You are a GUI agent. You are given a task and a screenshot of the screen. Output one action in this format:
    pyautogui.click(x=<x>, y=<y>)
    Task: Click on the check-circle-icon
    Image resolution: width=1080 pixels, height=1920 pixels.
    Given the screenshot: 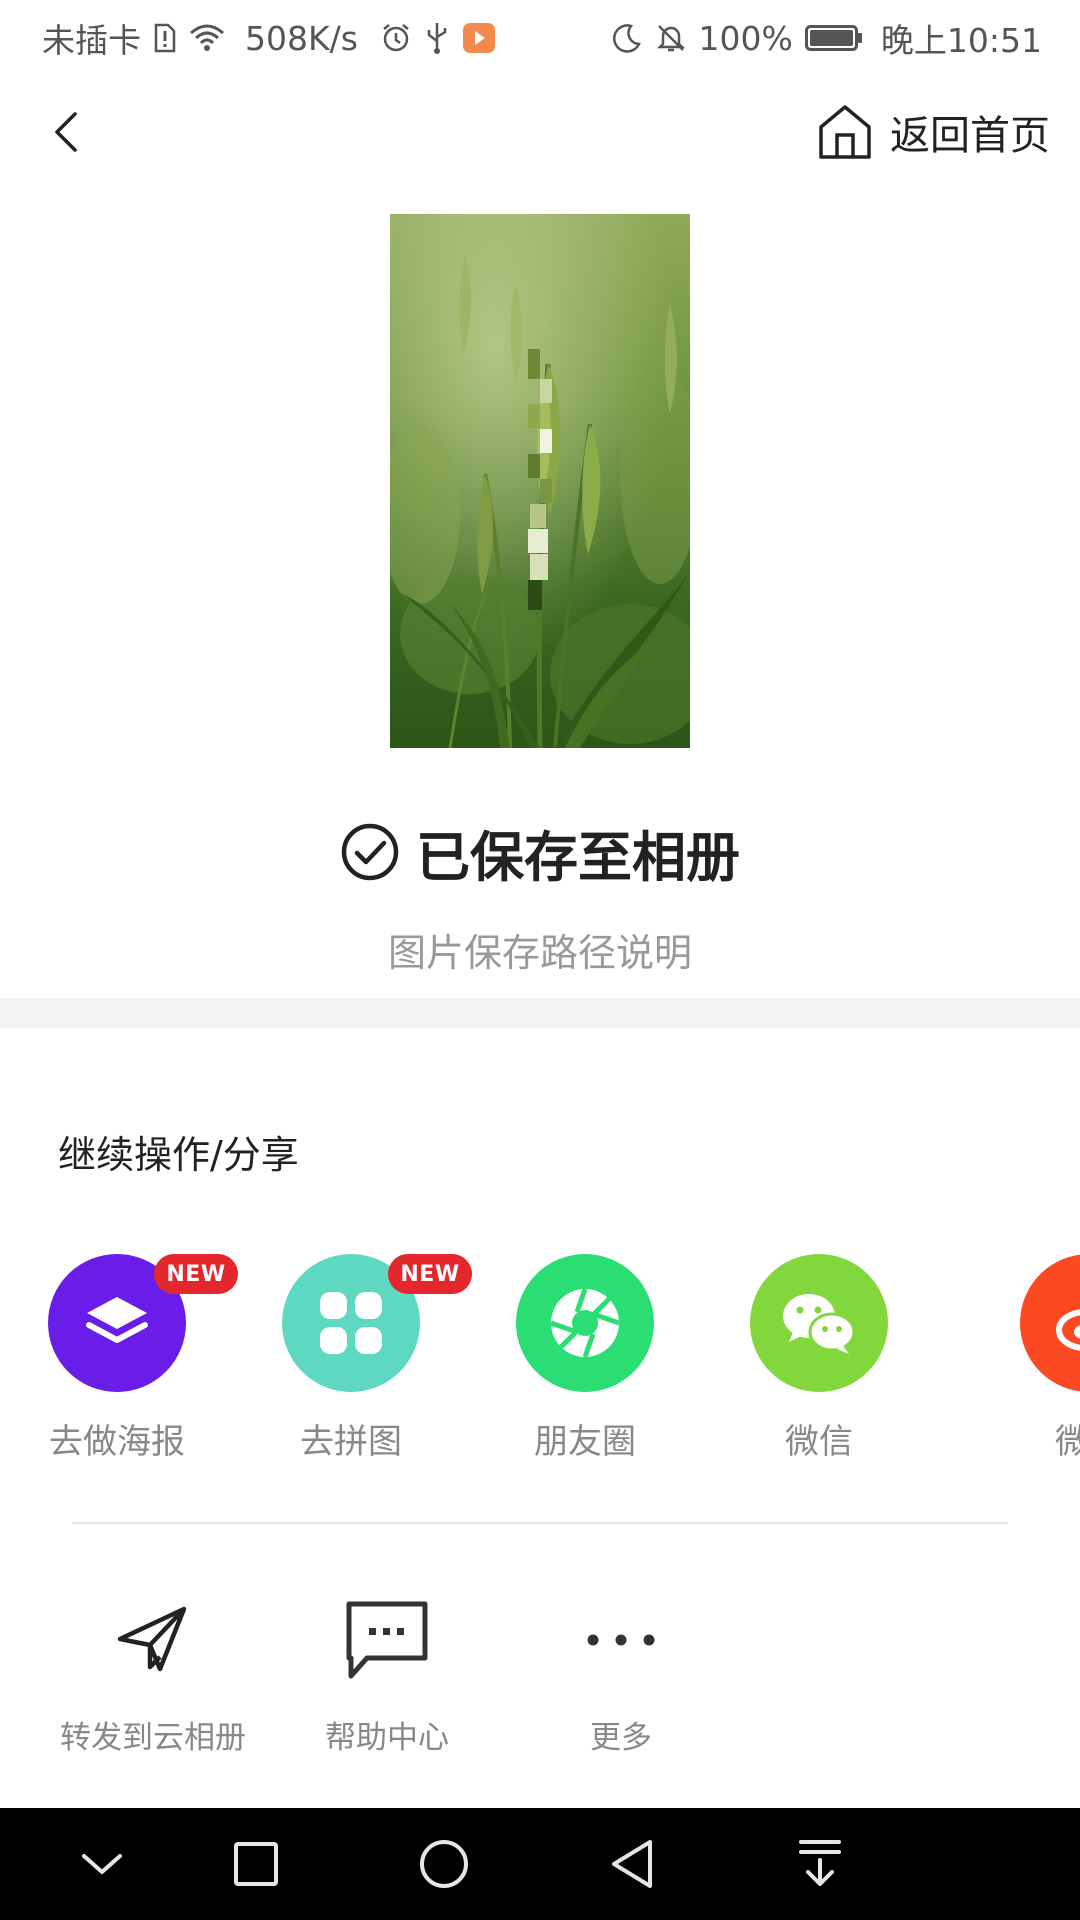 What is the action you would take?
    pyautogui.click(x=370, y=852)
    